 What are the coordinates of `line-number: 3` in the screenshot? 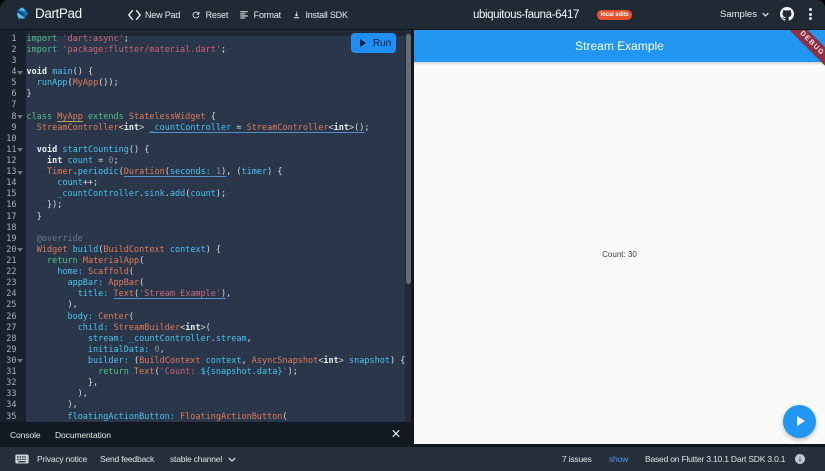 It's located at (14, 61).